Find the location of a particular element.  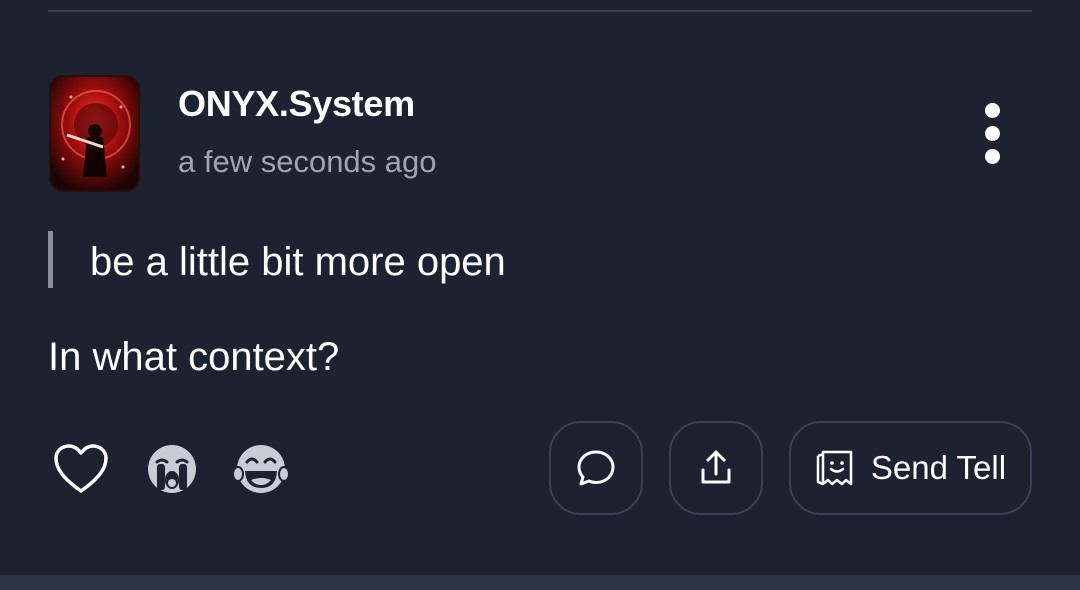

heart-reaction-button is located at coordinates (81, 469).